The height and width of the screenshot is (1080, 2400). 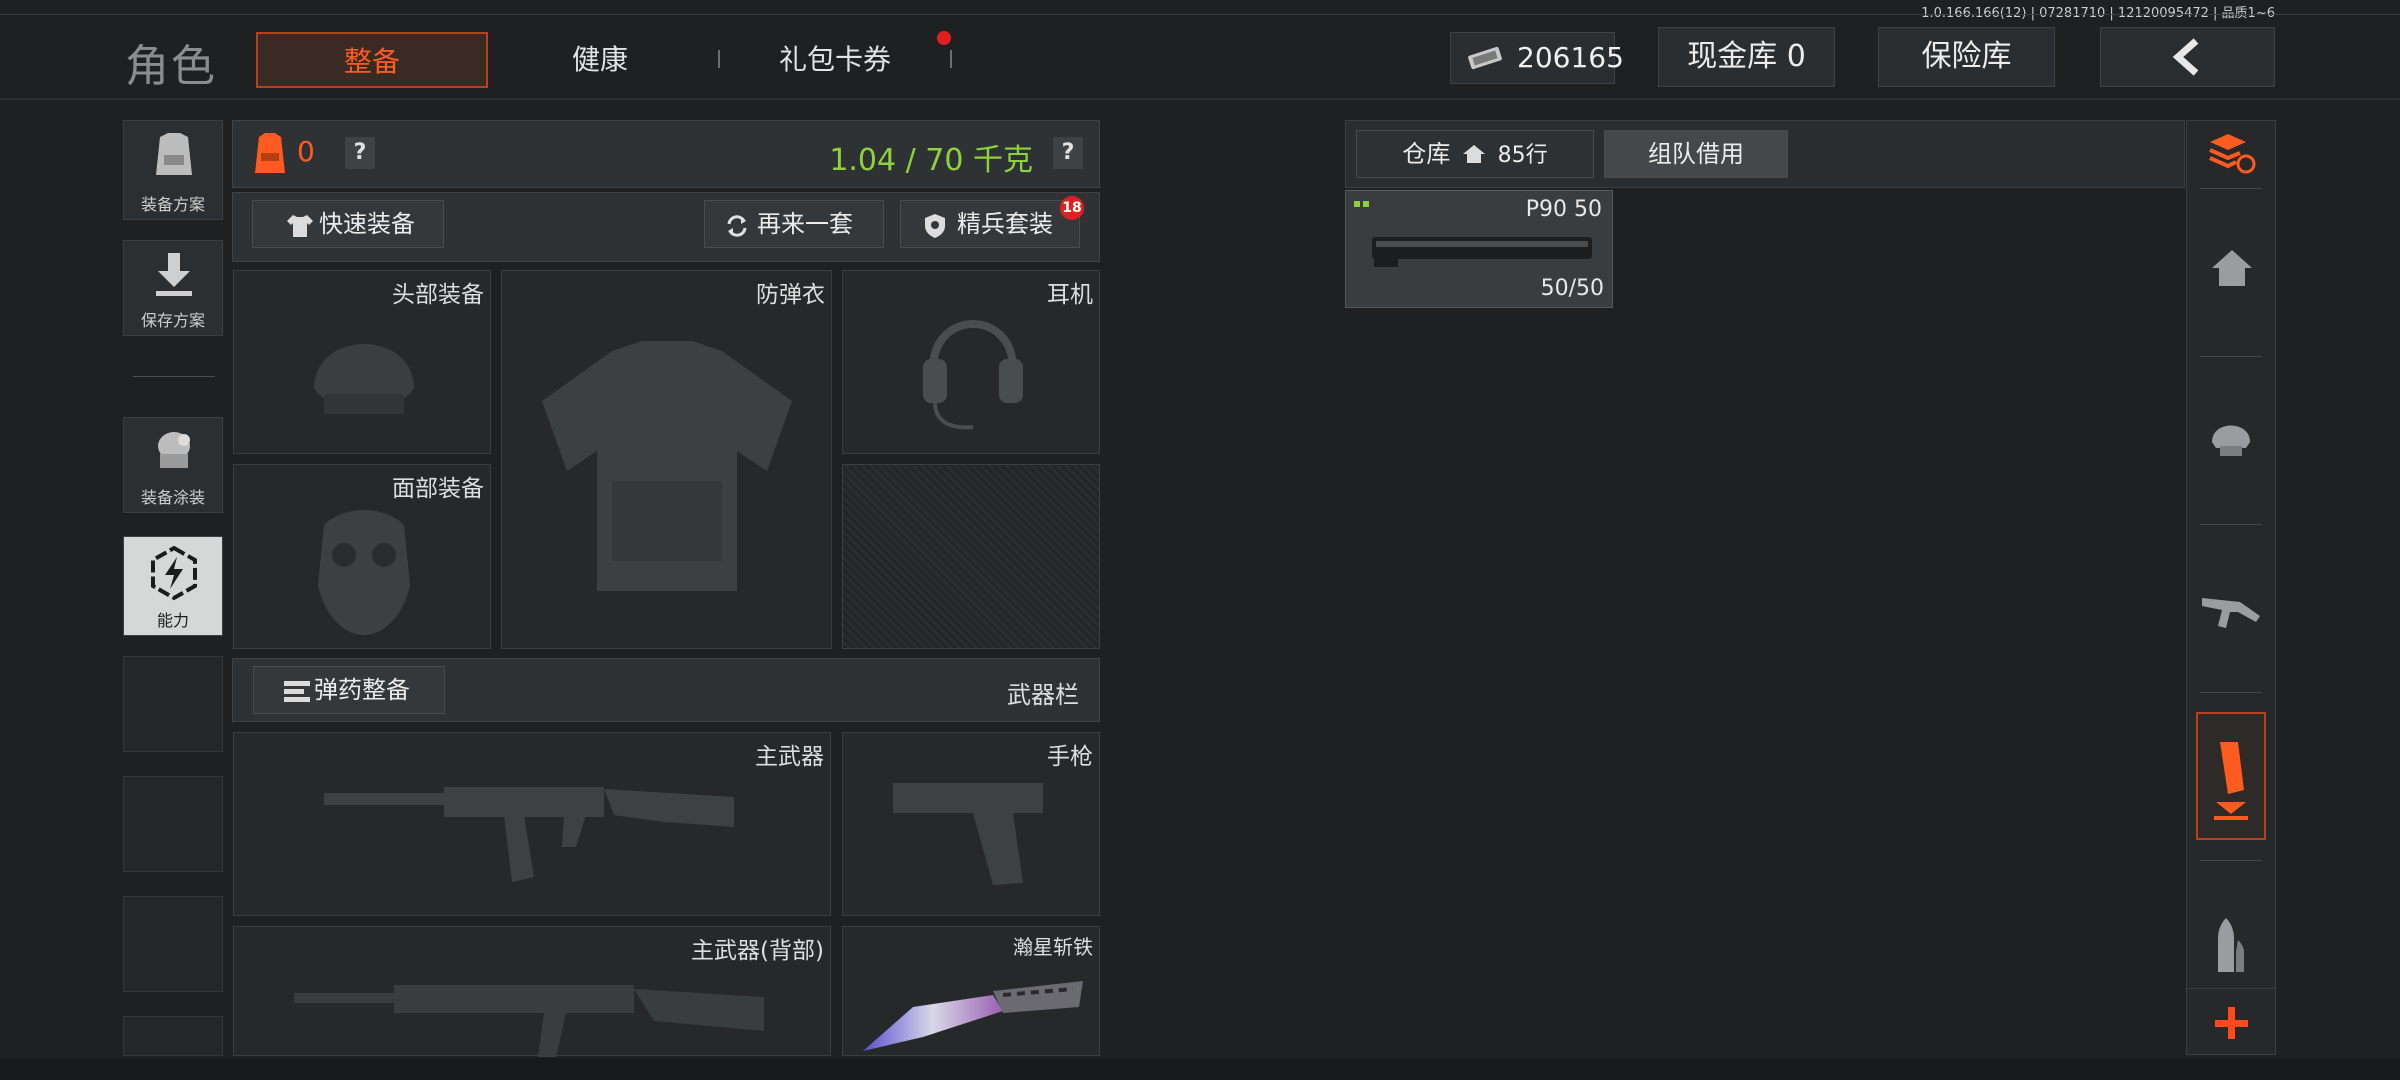 I want to click on armor-level: 0, so click(x=306, y=151).